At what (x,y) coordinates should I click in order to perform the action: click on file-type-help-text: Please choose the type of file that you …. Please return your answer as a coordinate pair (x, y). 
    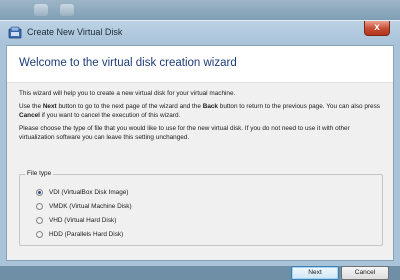
    Looking at the image, I should click on (184, 133).